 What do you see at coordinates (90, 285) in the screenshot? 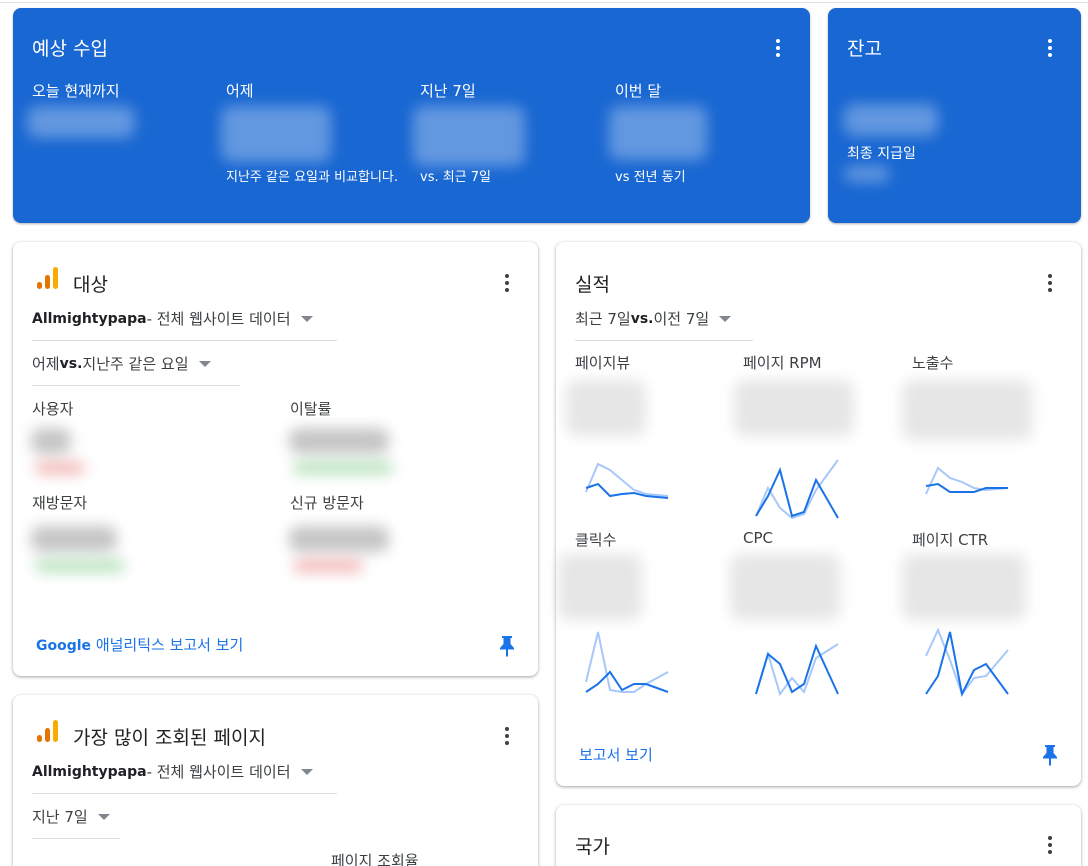
I see `audience-title: 대상` at bounding box center [90, 285].